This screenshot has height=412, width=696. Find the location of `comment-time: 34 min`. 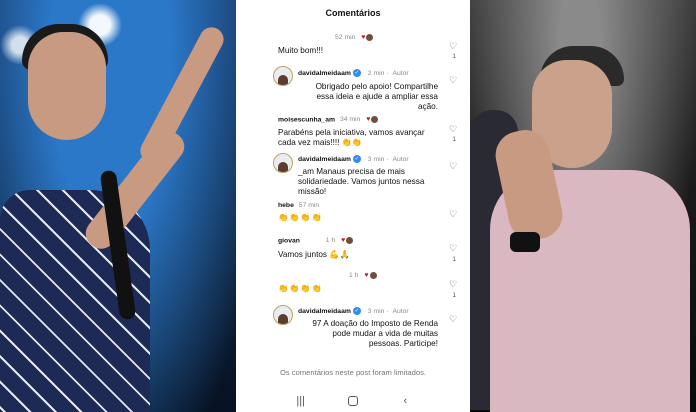

comment-time: 34 min is located at coordinates (350, 120).